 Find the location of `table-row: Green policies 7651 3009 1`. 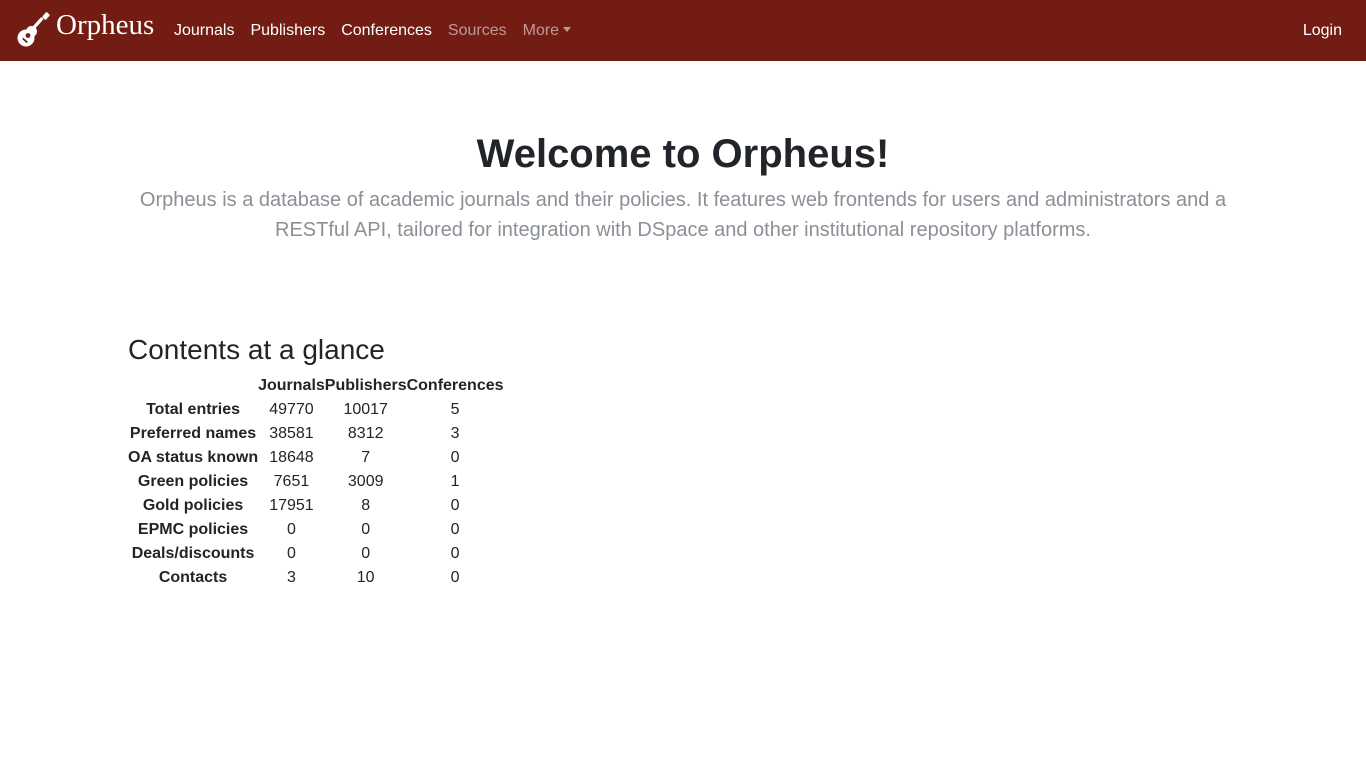

table-row: Green policies 7651 3009 1 is located at coordinates (316, 482).